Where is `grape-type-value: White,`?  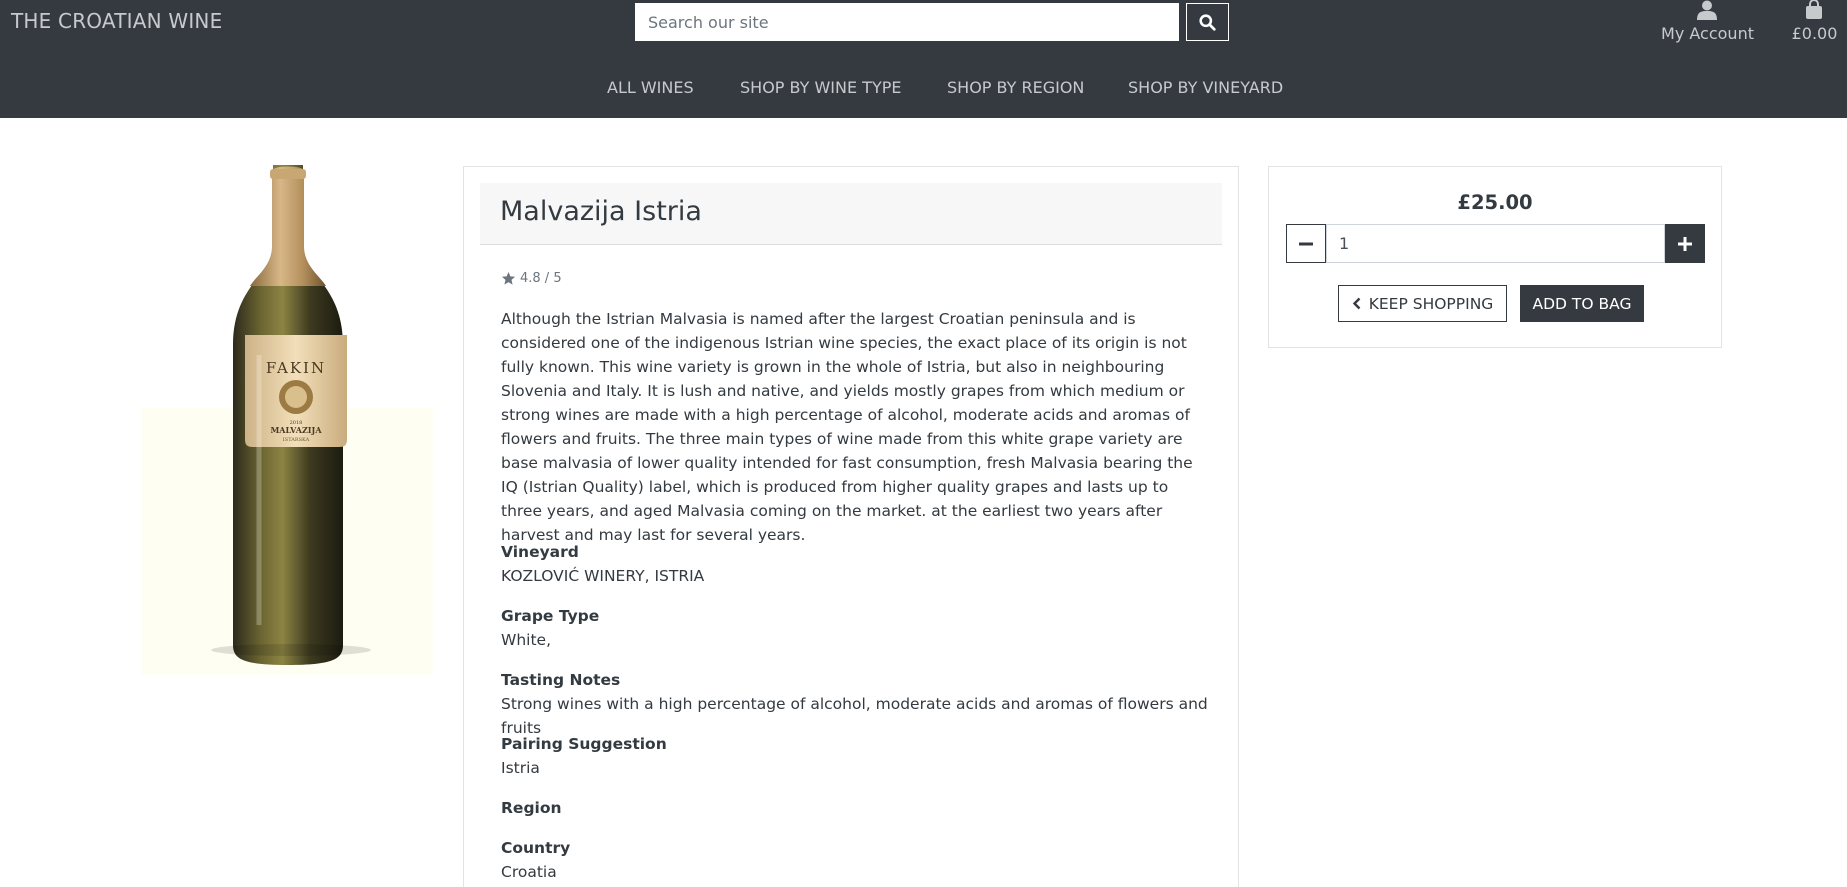
grape-type-value: White, is located at coordinates (526, 640).